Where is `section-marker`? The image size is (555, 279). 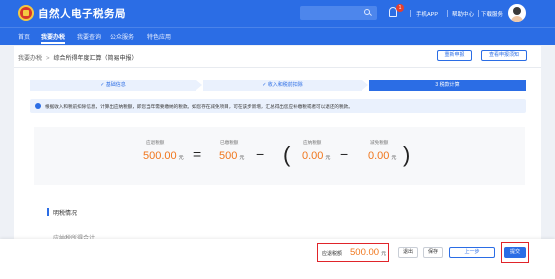
section-marker is located at coordinates (48, 212).